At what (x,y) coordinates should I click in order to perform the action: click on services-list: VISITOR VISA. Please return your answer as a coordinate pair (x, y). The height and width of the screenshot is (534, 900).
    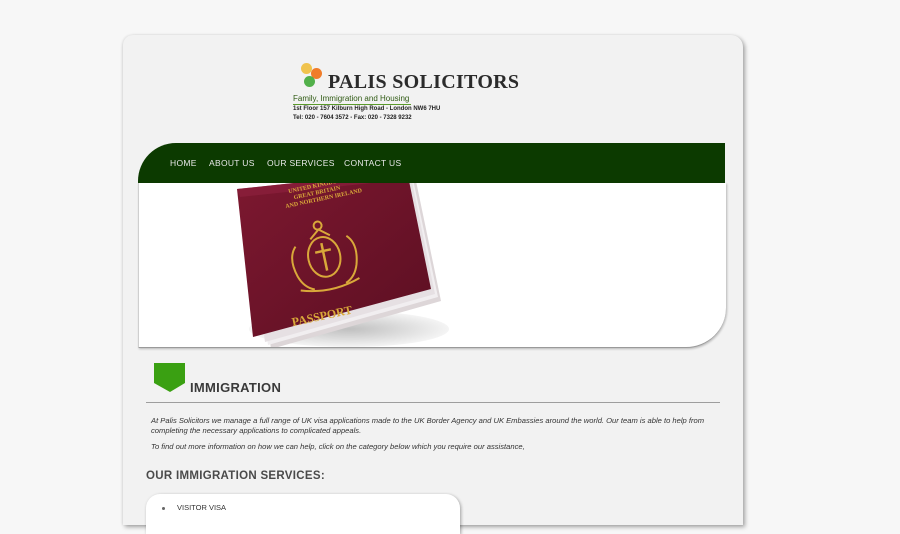
    Looking at the image, I should click on (303, 514).